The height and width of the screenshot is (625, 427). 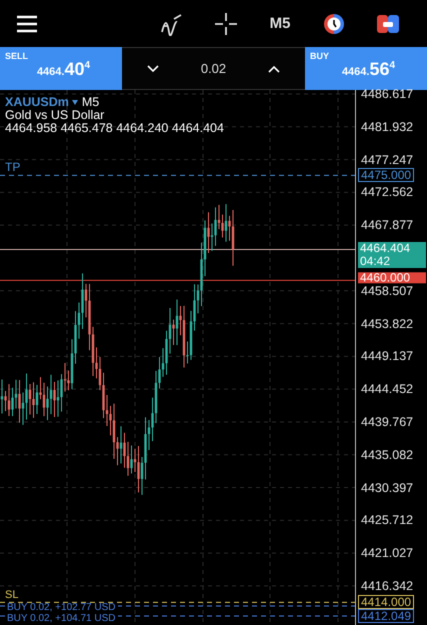 What do you see at coordinates (387, 553) in the screenshot?
I see `axis-label: 4421.027` at bounding box center [387, 553].